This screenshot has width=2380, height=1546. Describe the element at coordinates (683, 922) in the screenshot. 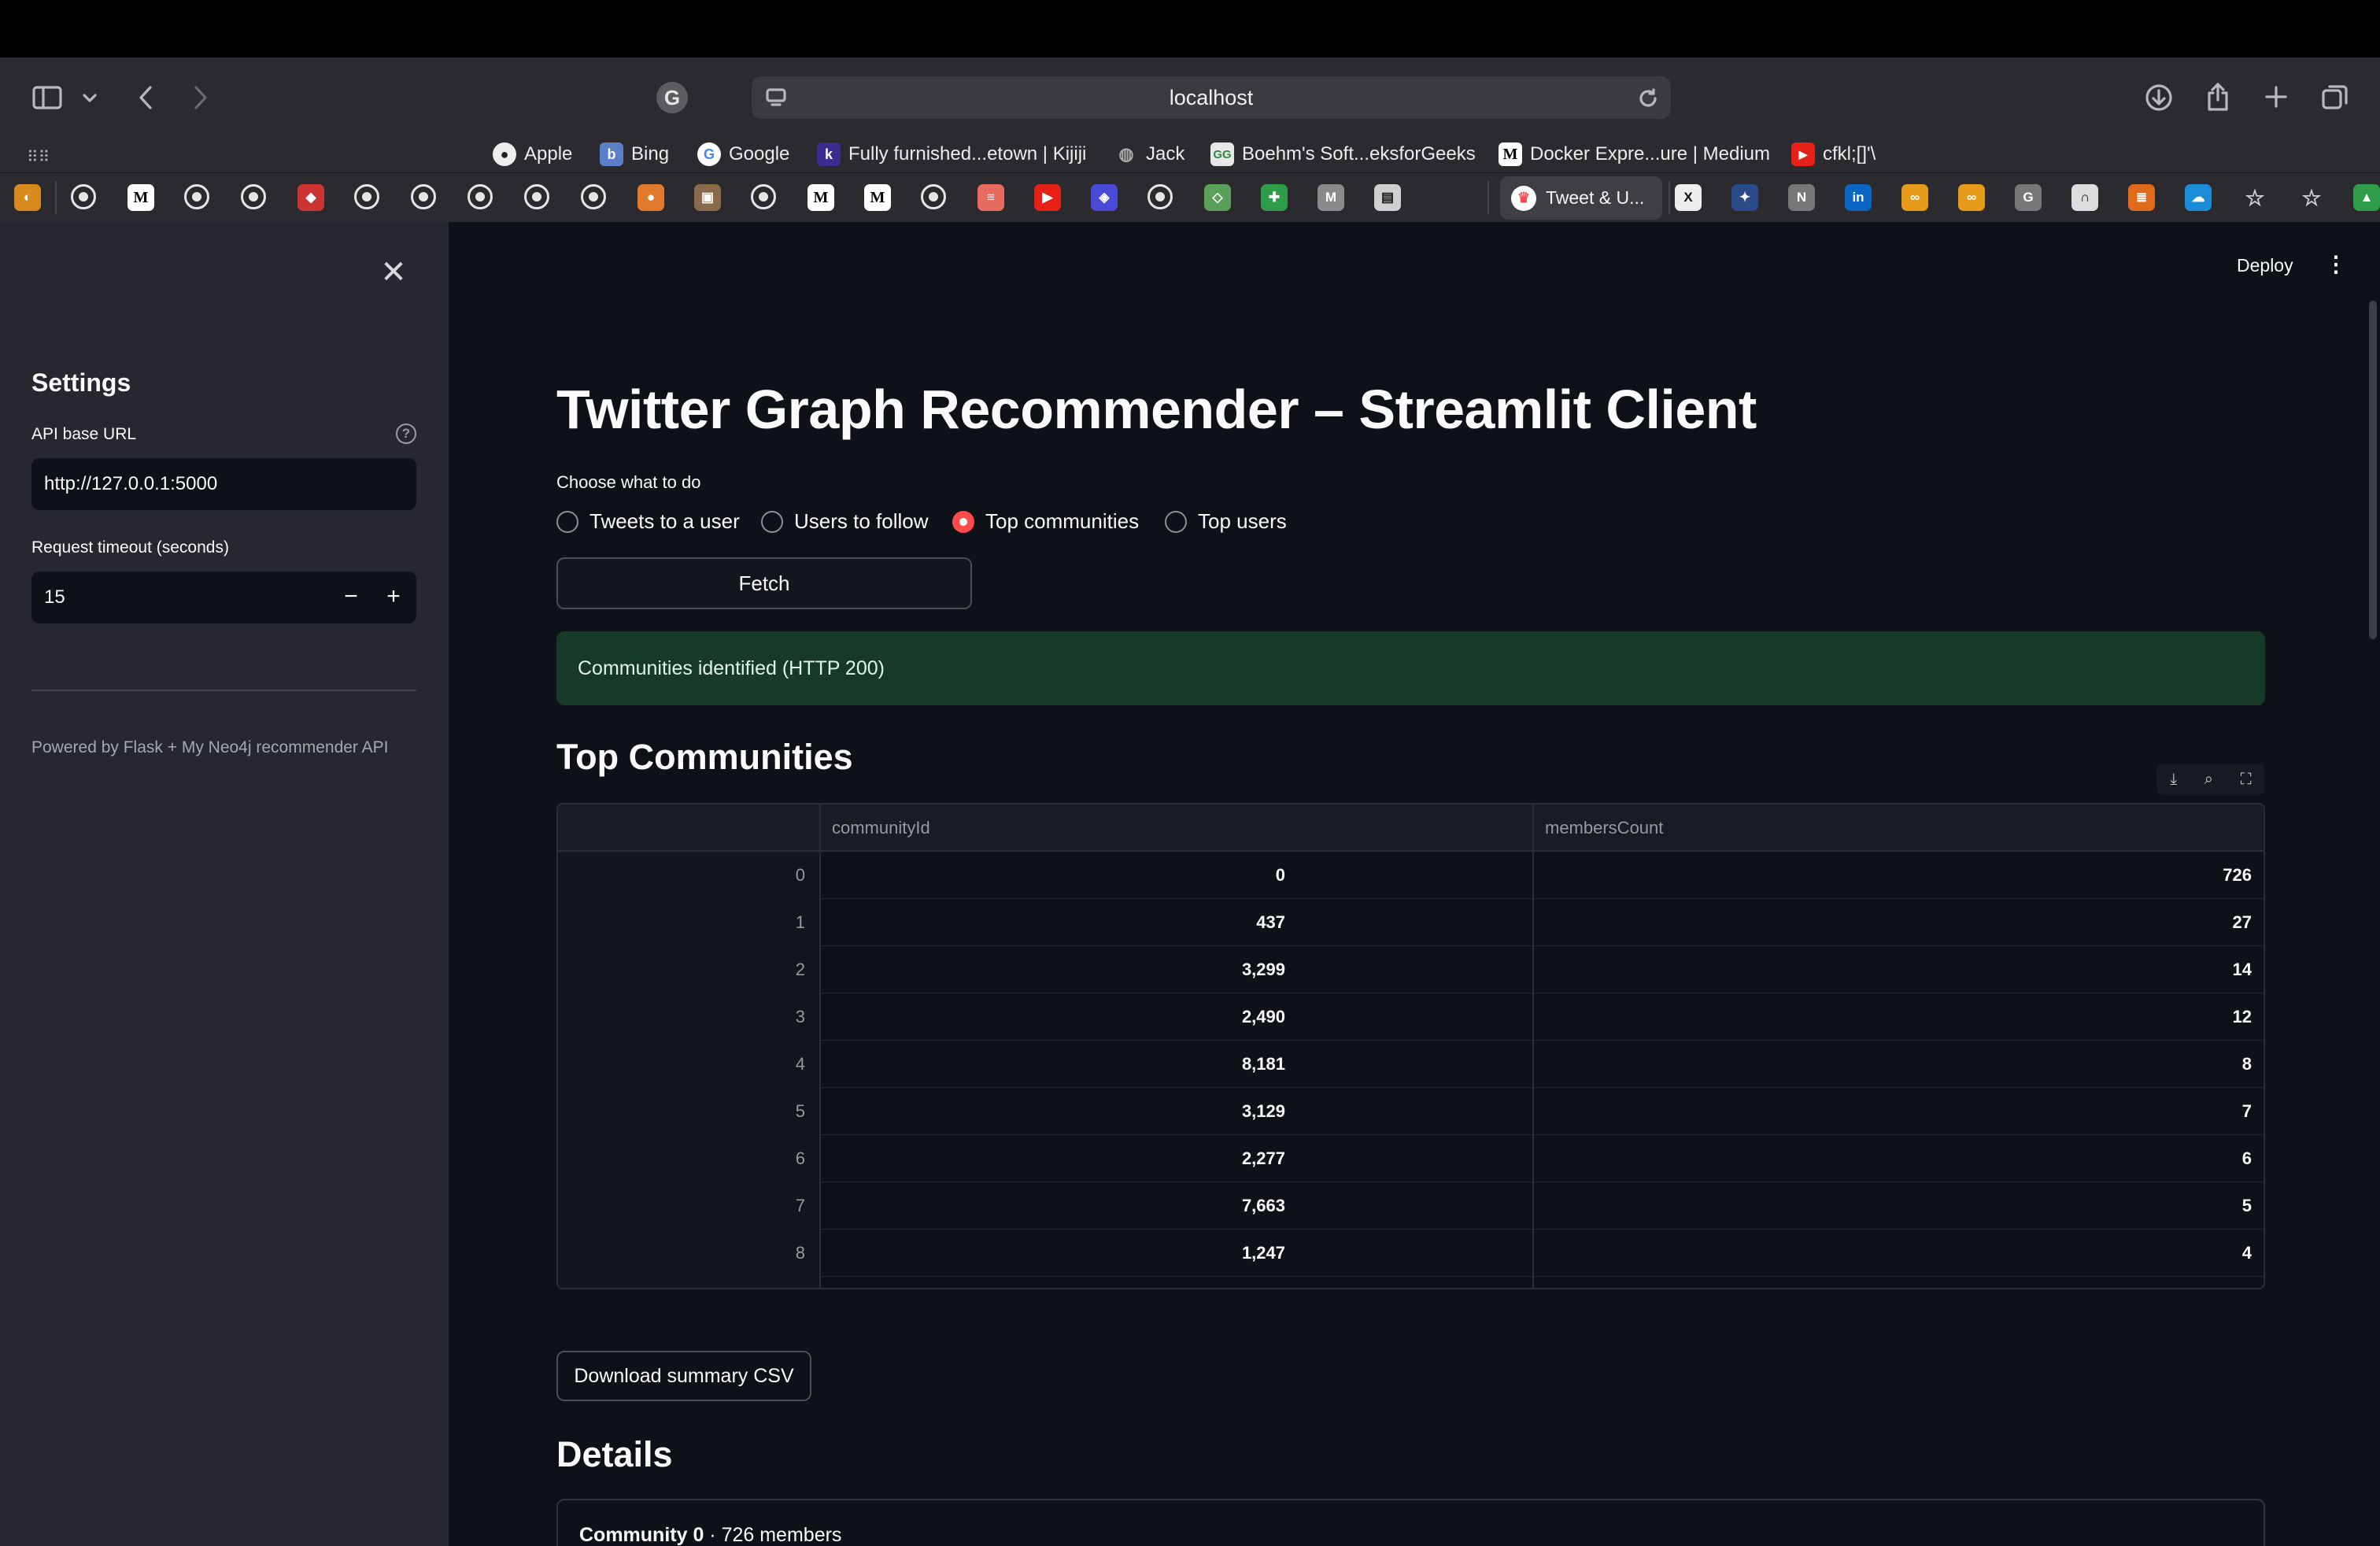

I see `row-index-cell: 1` at that location.